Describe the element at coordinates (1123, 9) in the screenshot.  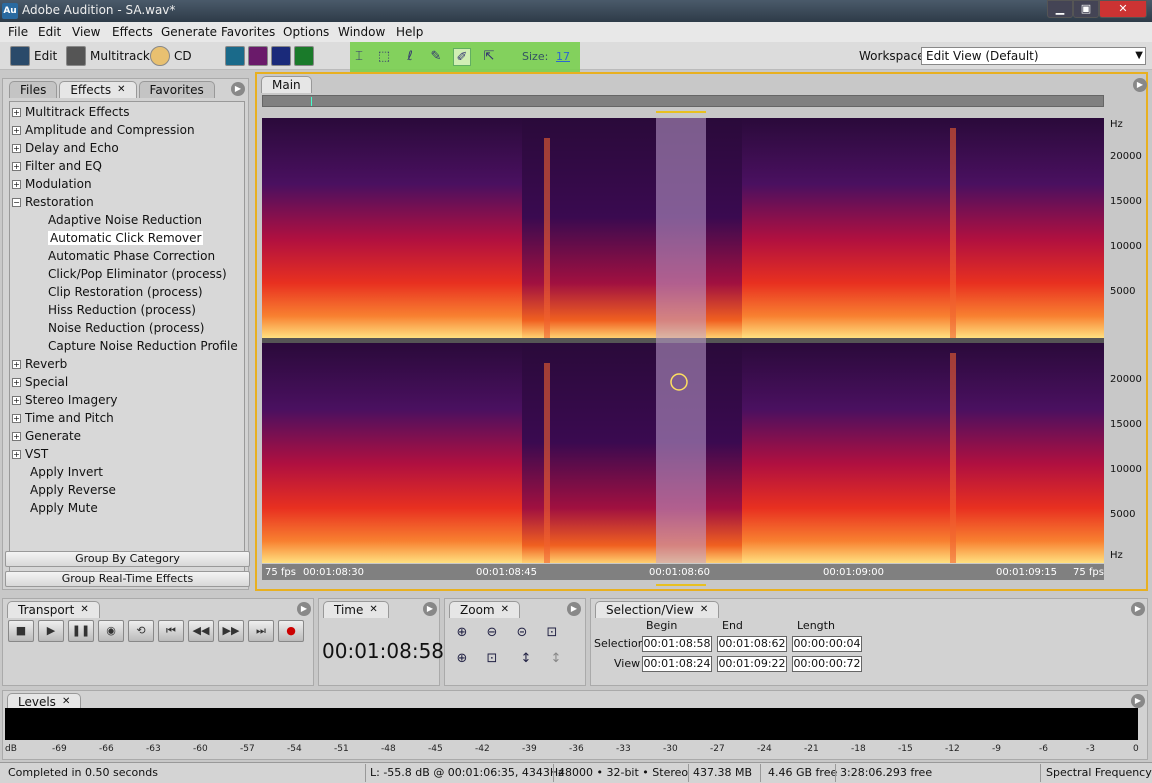
I see `close-button: ✕` at that location.